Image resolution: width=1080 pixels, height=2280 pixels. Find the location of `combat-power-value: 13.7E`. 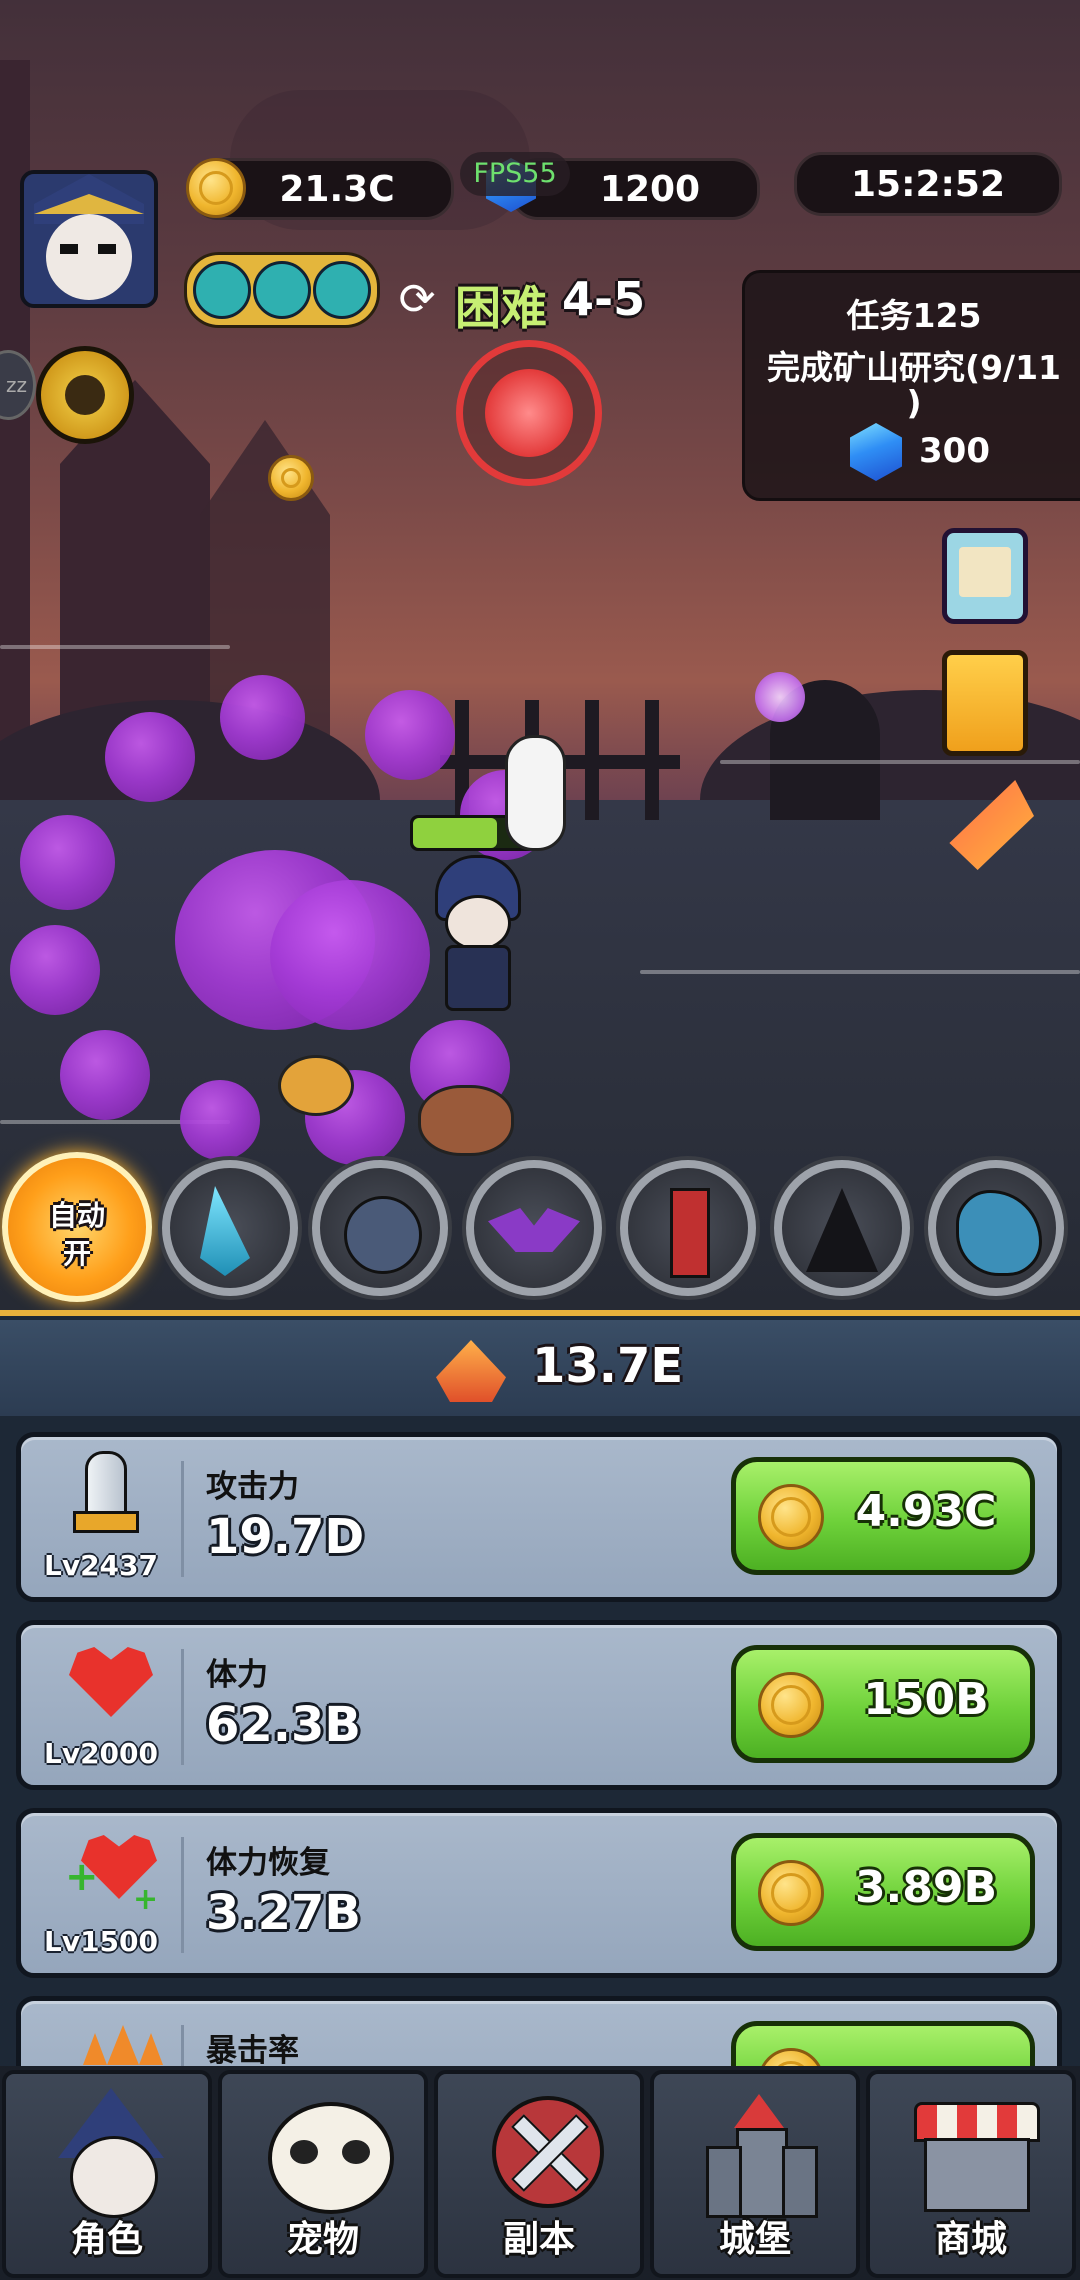

combat-power-value: 13.7E is located at coordinates (608, 1366).